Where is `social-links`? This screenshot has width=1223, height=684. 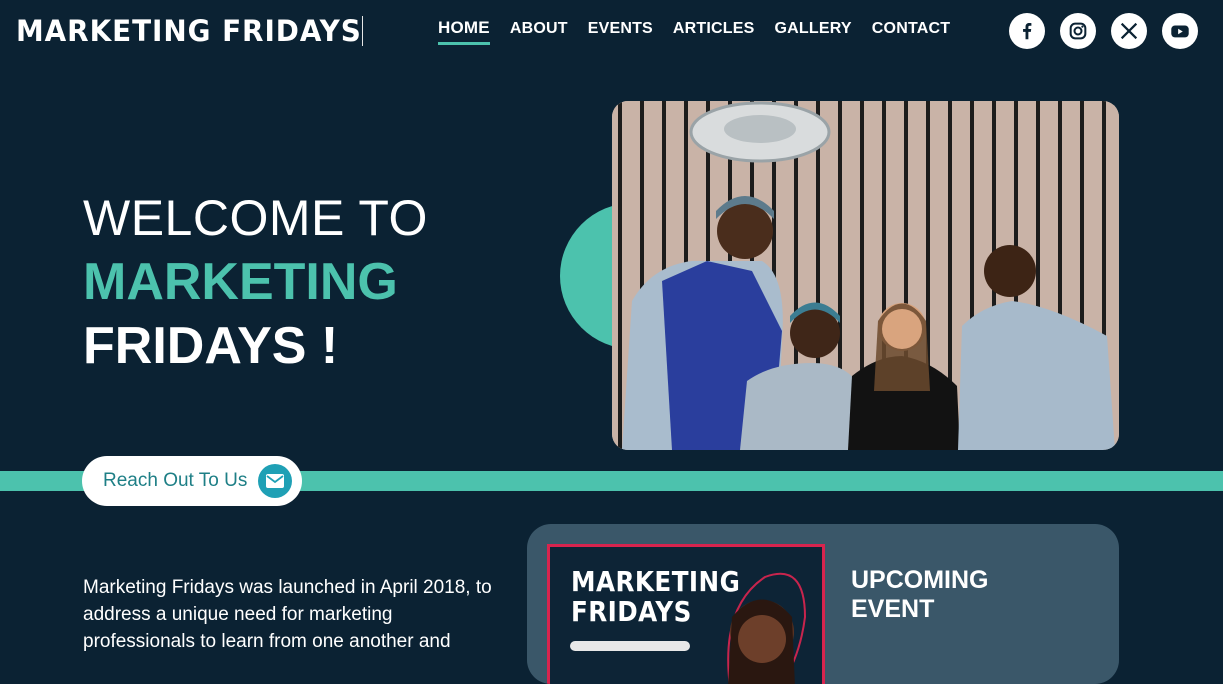 social-links is located at coordinates (1111, 31).